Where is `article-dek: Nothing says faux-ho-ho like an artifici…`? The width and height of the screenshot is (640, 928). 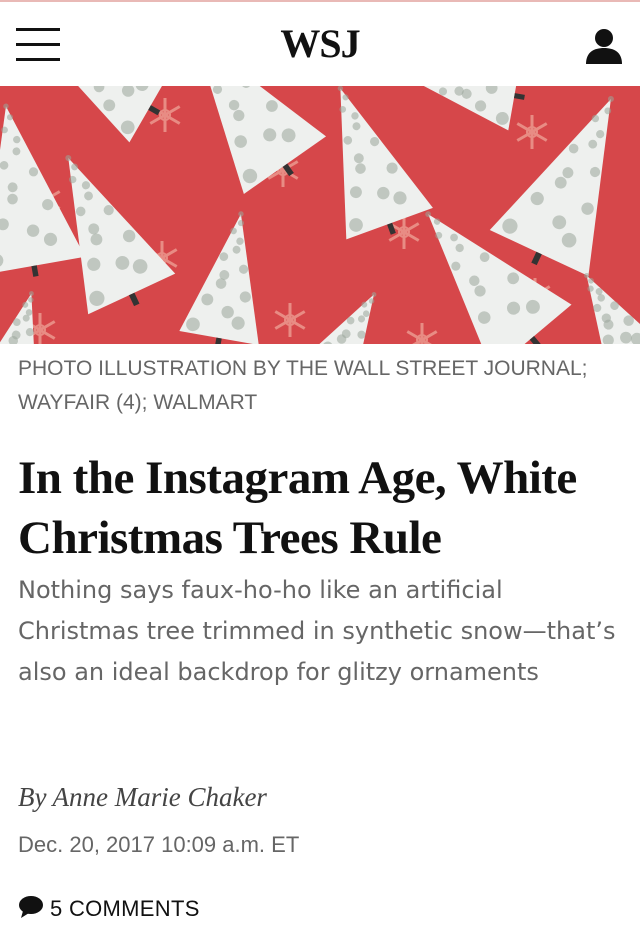
article-dek: Nothing says faux-ho-ho like an artifici… is located at coordinates (317, 631).